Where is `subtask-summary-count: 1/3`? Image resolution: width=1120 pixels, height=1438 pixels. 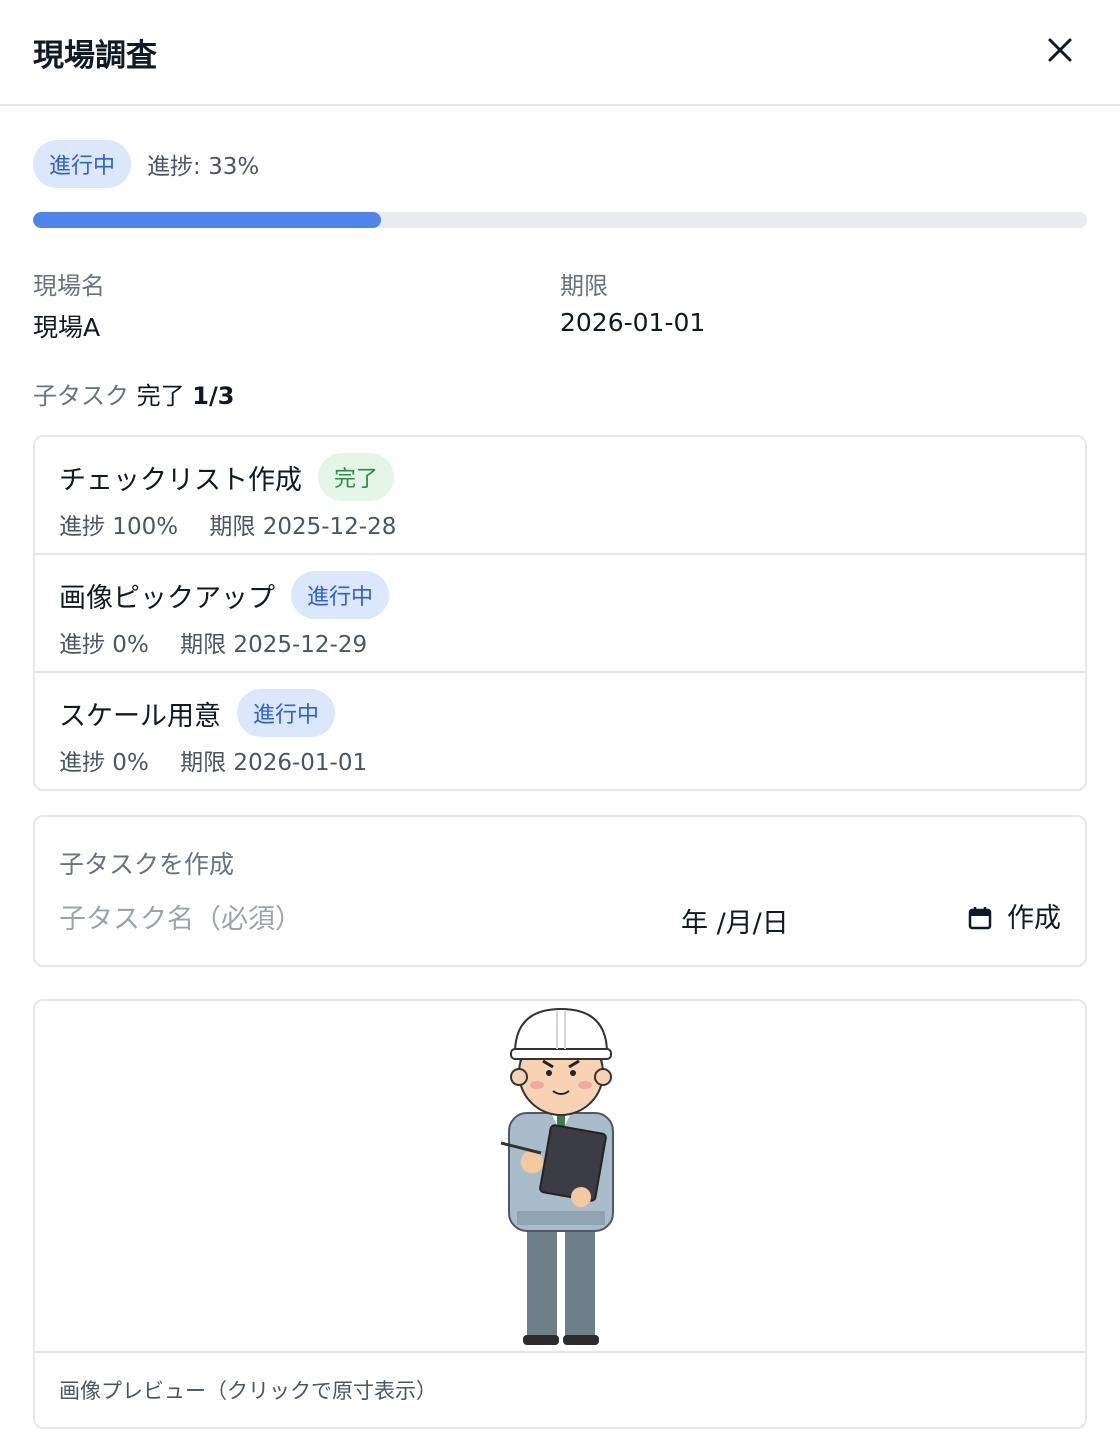 subtask-summary-count: 1/3 is located at coordinates (213, 396).